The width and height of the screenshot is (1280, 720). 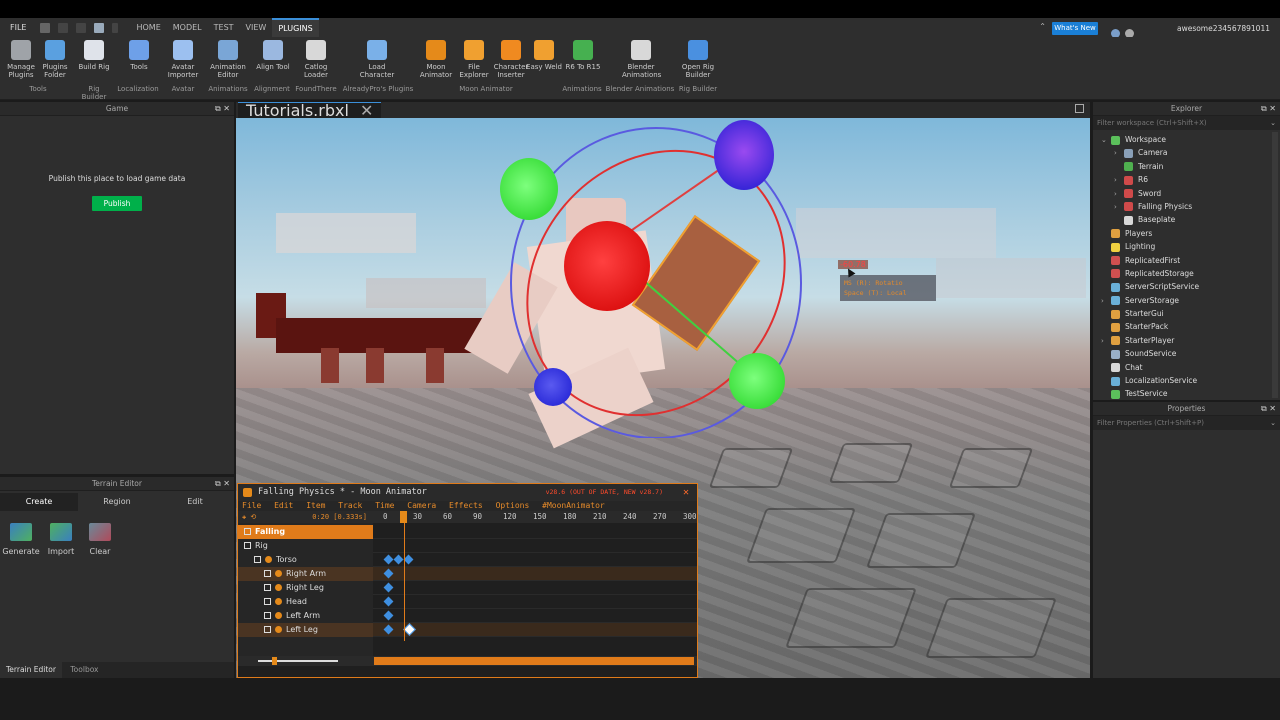 I want to click on menu-effects: Effects, so click(x=466, y=505).